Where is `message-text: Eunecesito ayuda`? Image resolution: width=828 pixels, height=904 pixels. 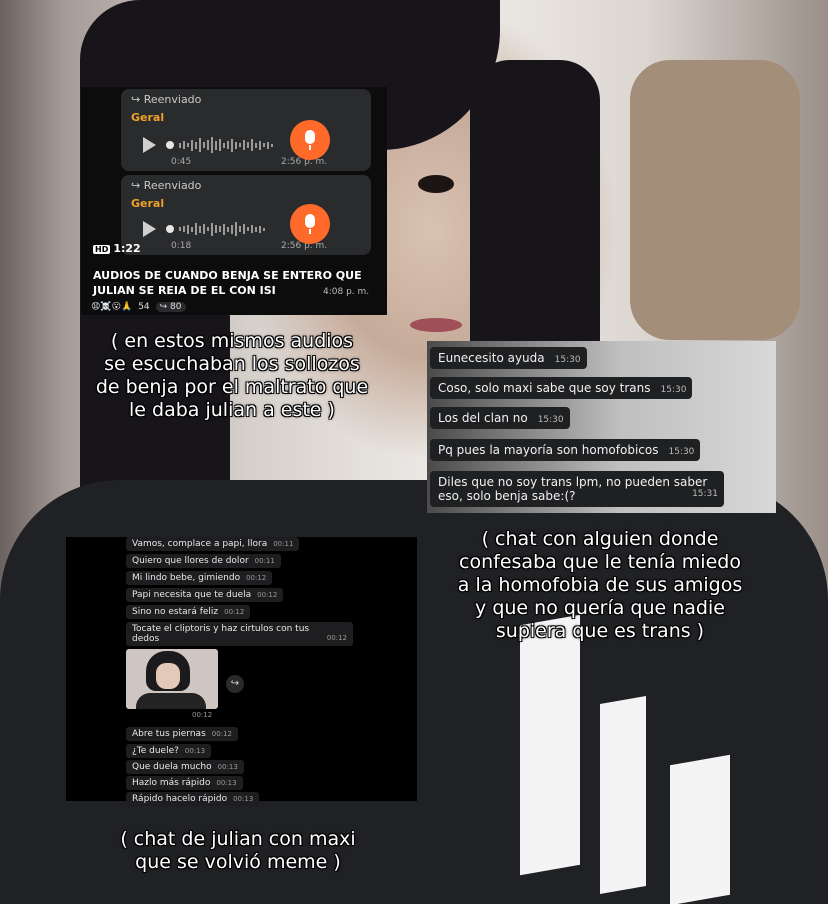 message-text: Eunecesito ayuda is located at coordinates (491, 358).